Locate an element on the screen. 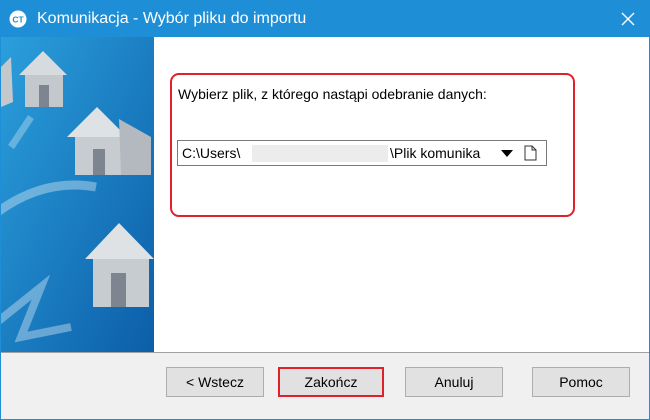  app-icon: CT is located at coordinates (18, 19).